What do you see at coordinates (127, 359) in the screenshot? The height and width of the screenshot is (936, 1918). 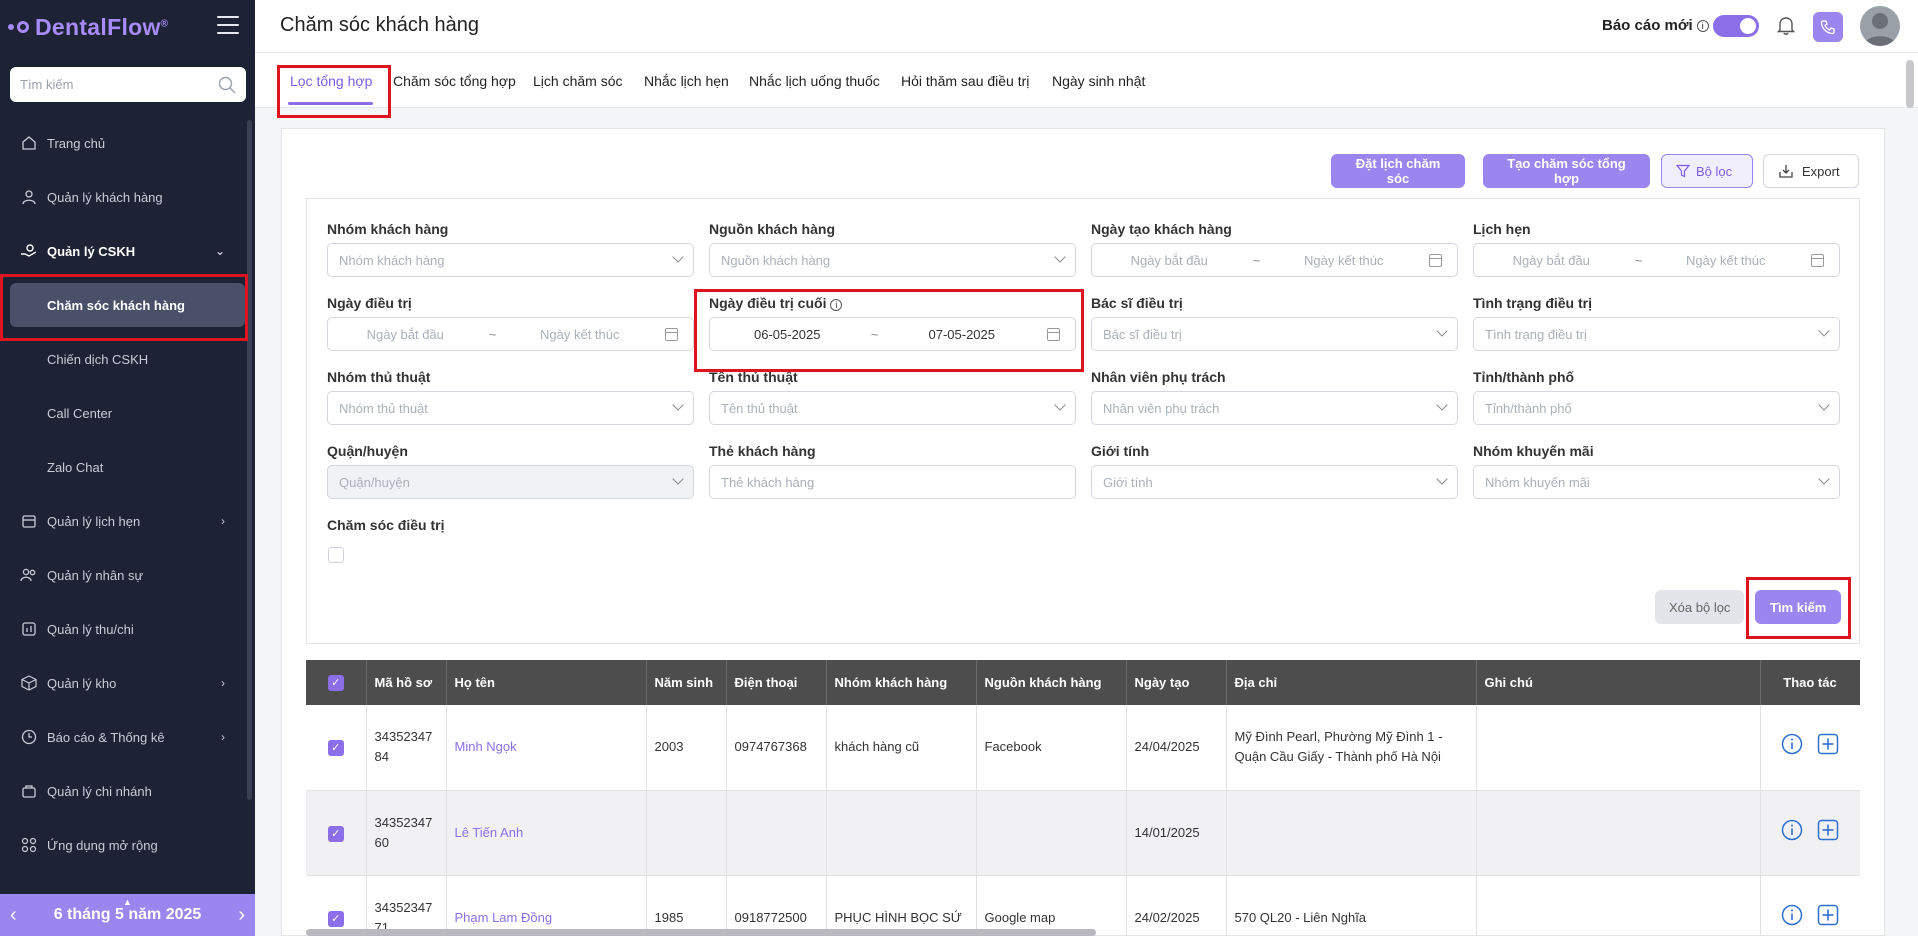 I see `sidebar-item-campaign: Chiến dịch CSKH` at bounding box center [127, 359].